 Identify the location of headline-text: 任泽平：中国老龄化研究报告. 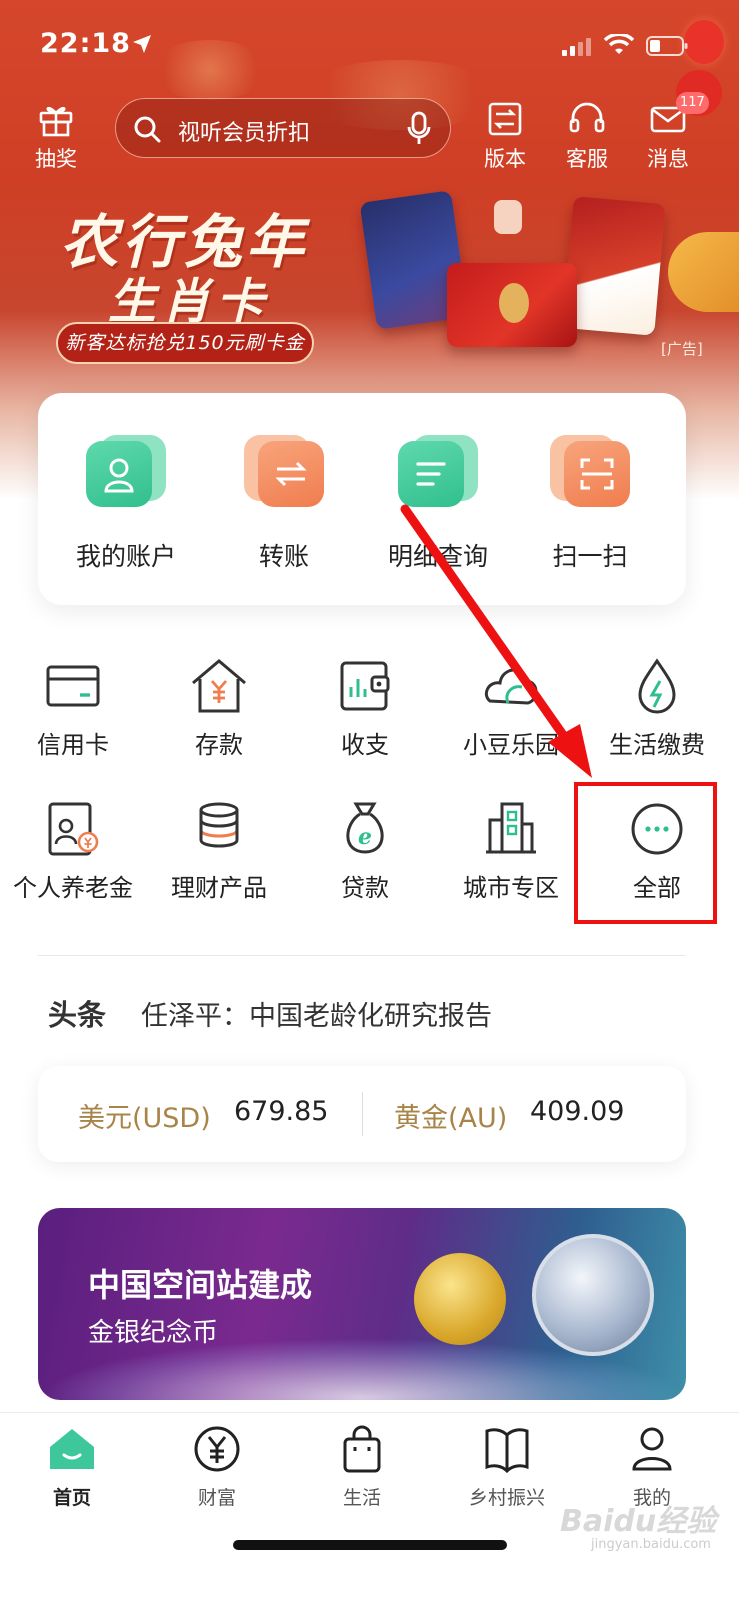
(316, 1013).